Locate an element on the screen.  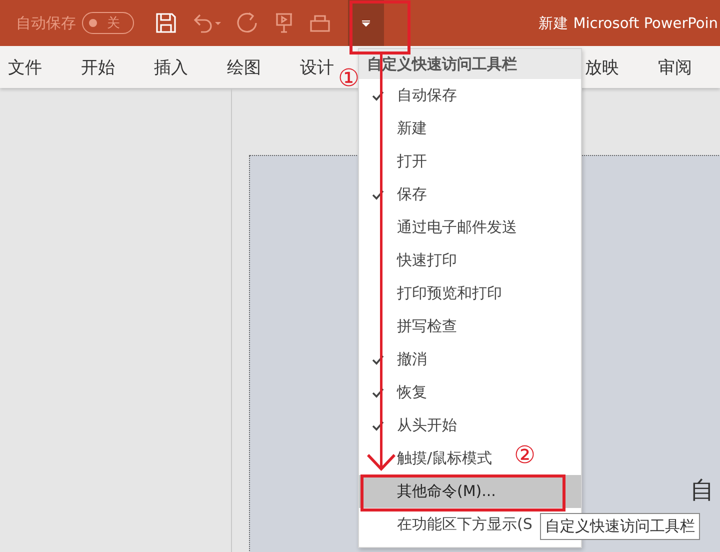
menu-item: 打印预览和打印 is located at coordinates (449, 293).